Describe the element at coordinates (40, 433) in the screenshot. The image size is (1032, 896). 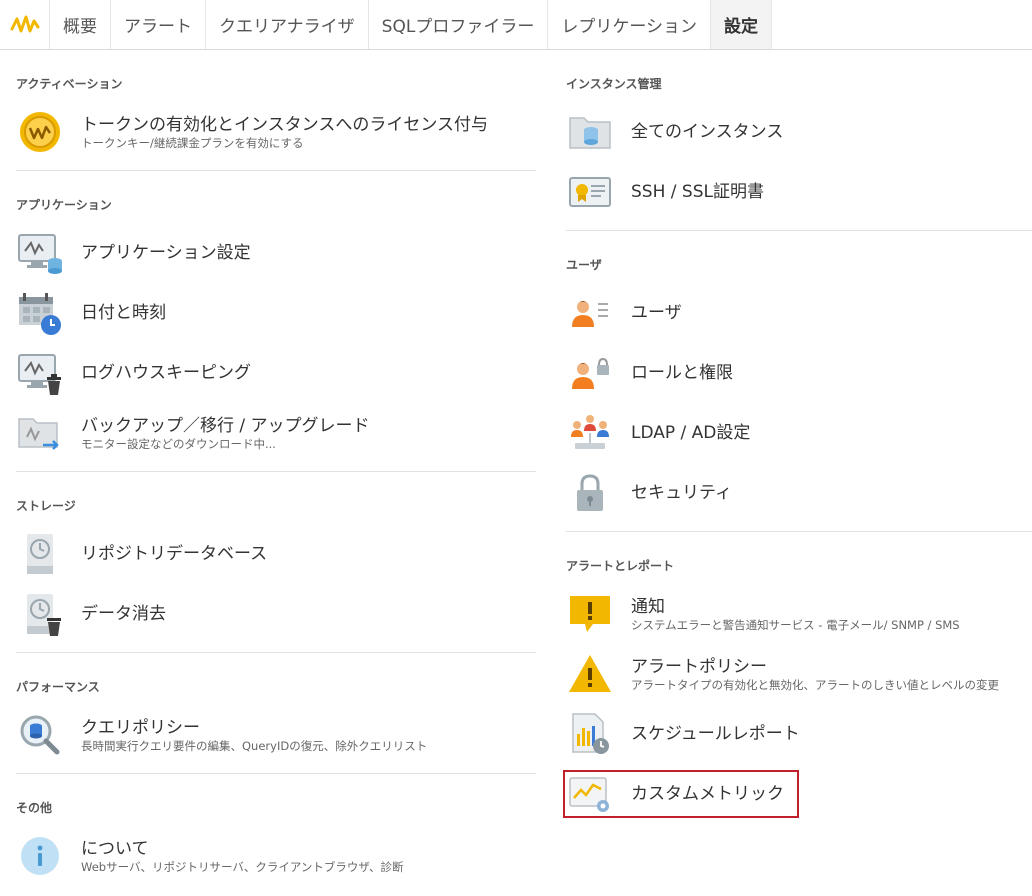
I see `folder-arrow-icon` at that location.